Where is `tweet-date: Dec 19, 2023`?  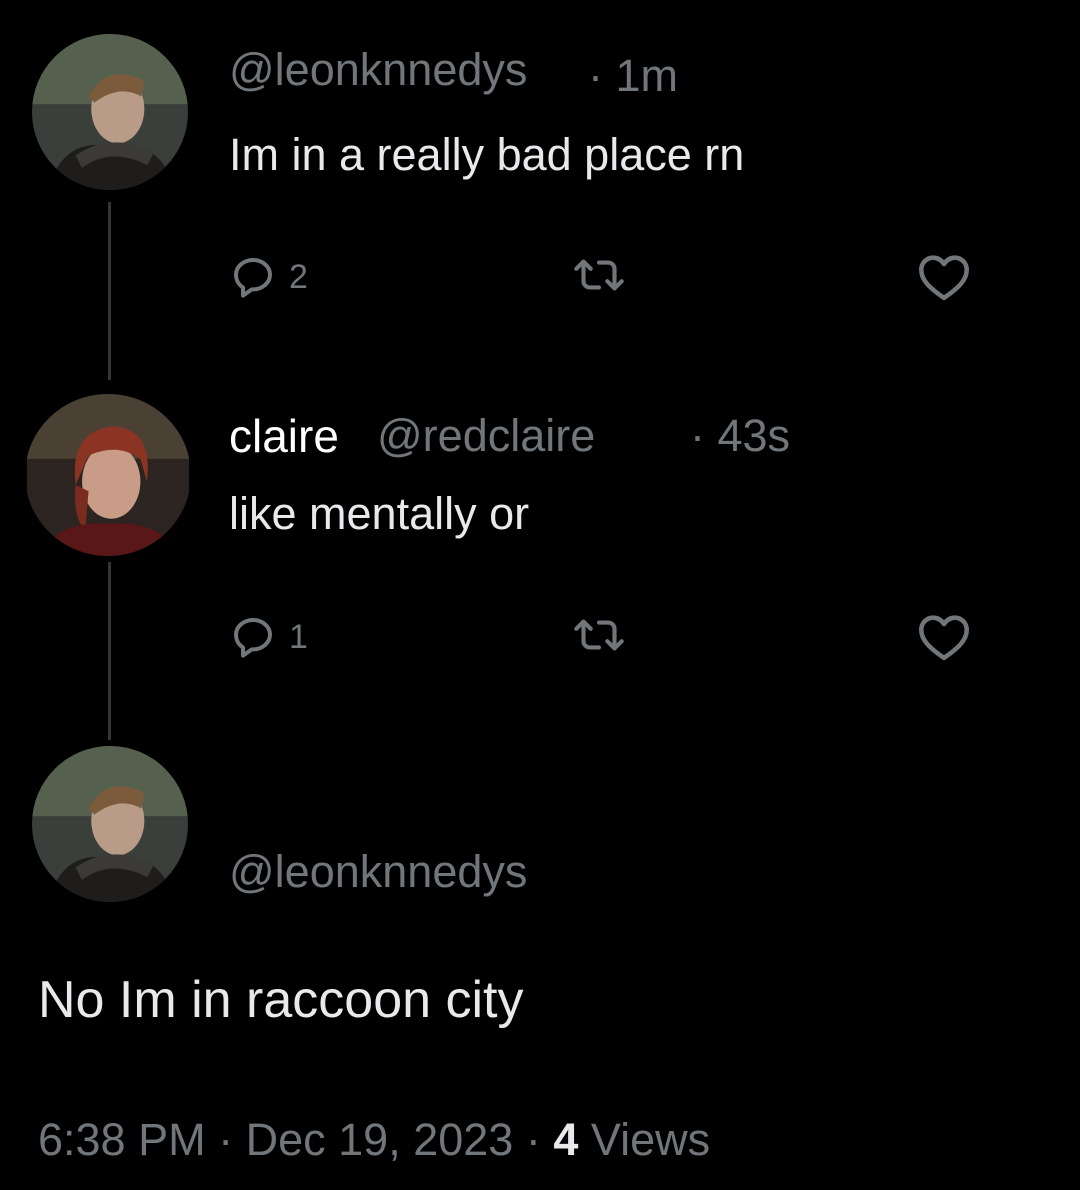 tweet-date: Dec 19, 2023 is located at coordinates (380, 1139).